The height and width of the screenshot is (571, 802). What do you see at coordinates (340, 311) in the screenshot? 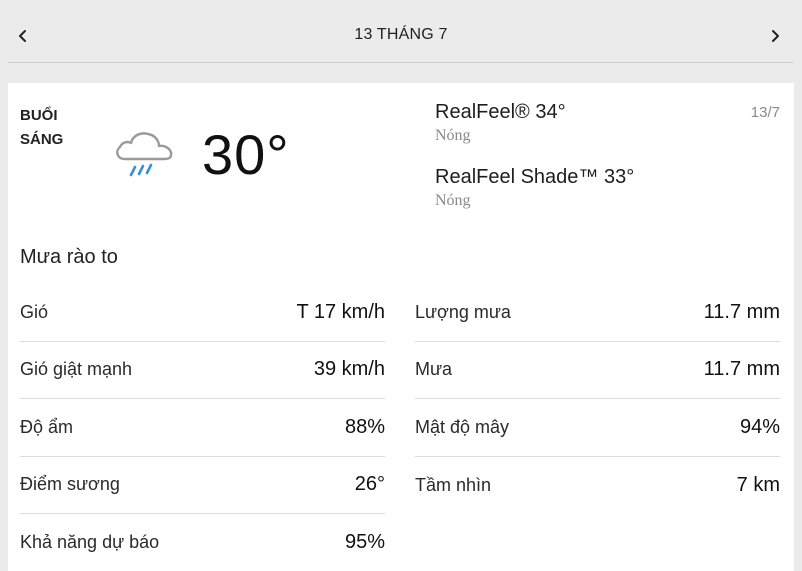
I see `detail-value: T 17 km/h` at bounding box center [340, 311].